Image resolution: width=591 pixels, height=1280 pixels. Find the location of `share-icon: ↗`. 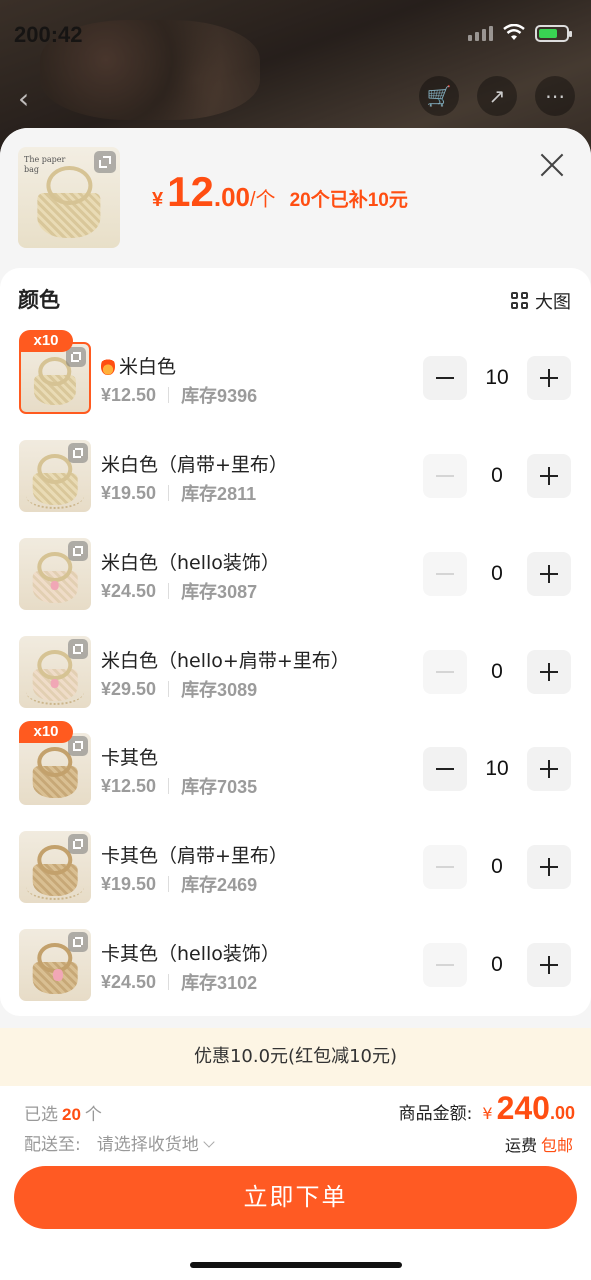

share-icon: ↗ is located at coordinates (497, 96).